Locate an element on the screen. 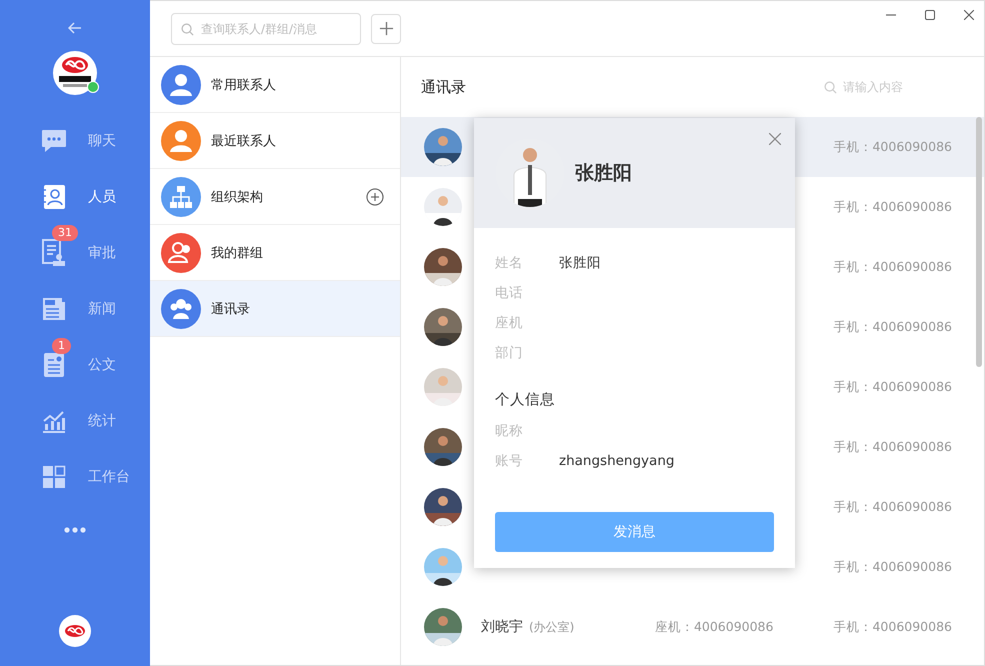 The height and width of the screenshot is (666, 985). field-label: 昵称 is located at coordinates (509, 431).